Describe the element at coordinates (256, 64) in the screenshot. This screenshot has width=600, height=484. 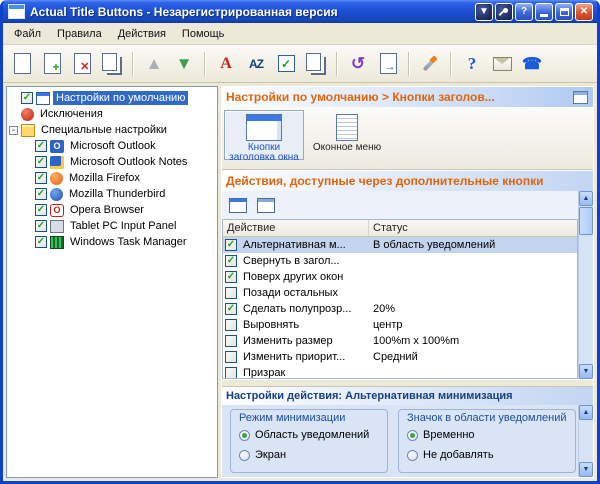
I see `sort-az-button: AZ` at that location.